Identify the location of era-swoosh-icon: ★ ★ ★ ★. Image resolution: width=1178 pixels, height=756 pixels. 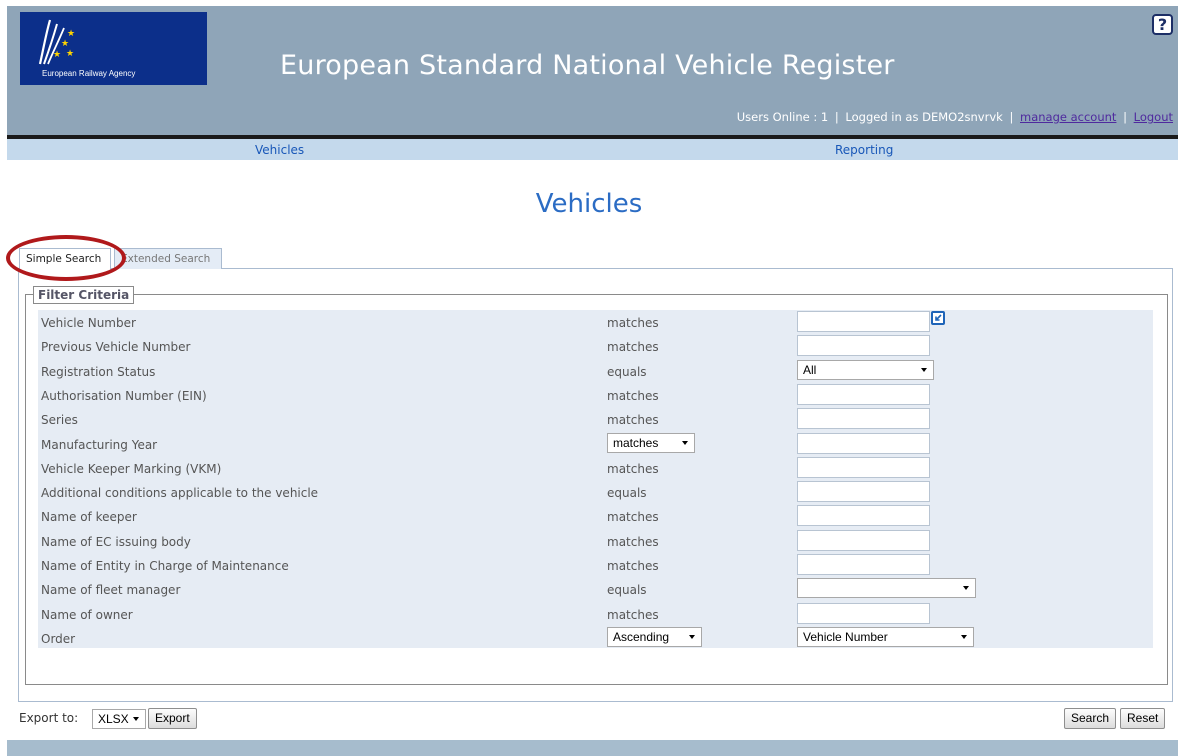
(56, 42).